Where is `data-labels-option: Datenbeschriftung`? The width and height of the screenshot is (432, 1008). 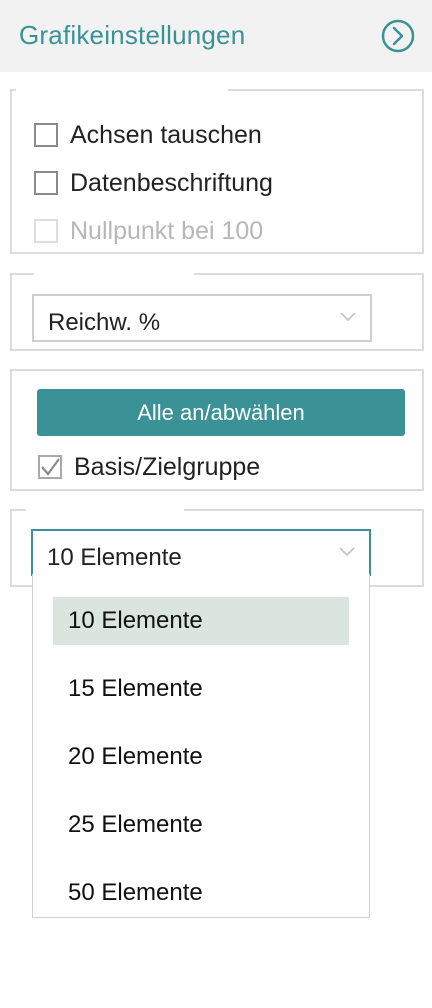 data-labels-option: Datenbeschriftung is located at coordinates (153, 183).